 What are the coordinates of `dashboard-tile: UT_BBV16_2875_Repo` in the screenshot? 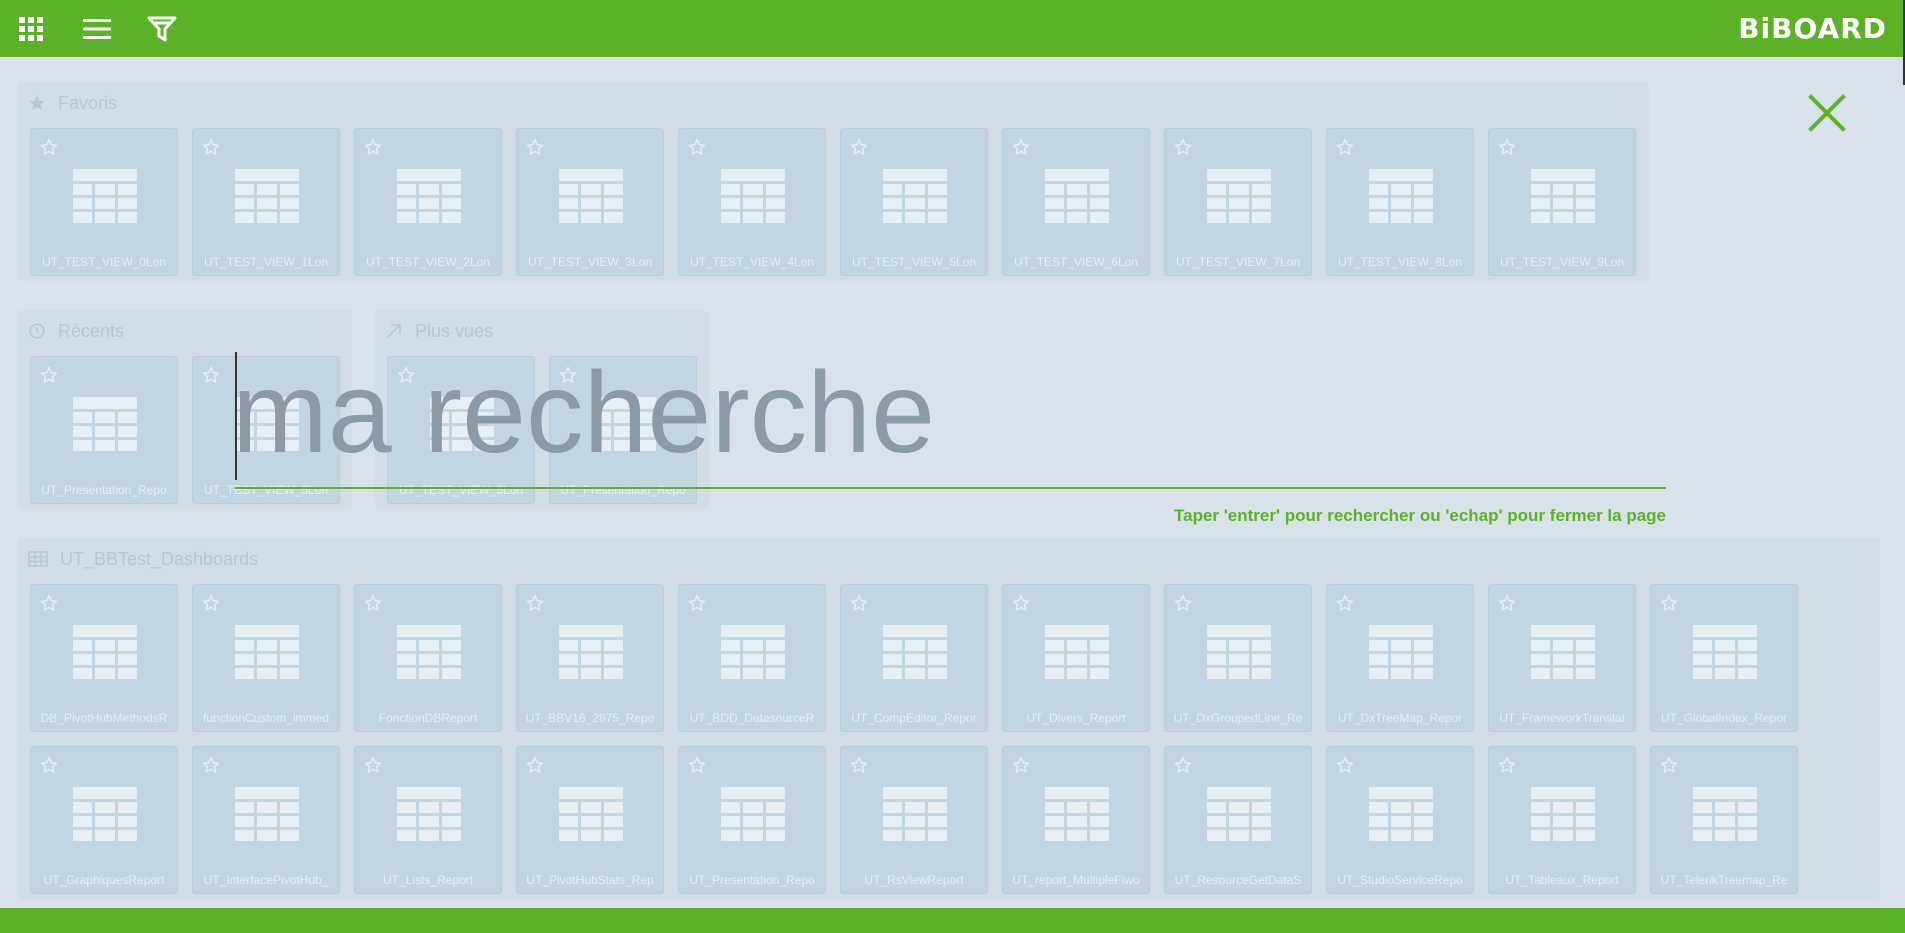 It's located at (590, 658).